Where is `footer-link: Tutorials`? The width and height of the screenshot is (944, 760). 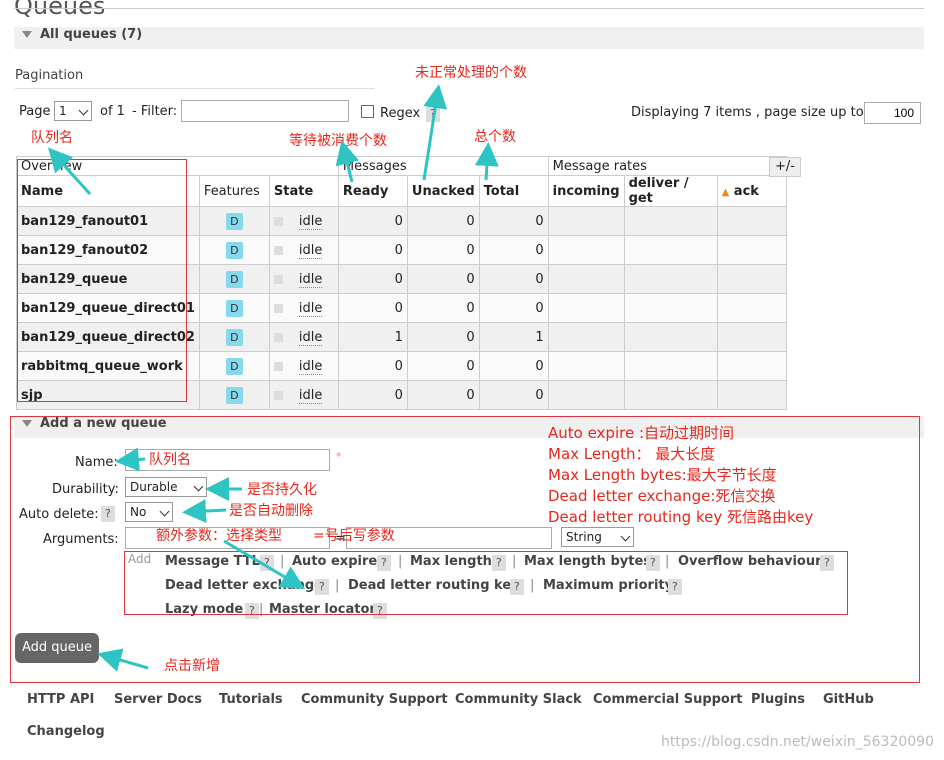 footer-link: Tutorials is located at coordinates (251, 699).